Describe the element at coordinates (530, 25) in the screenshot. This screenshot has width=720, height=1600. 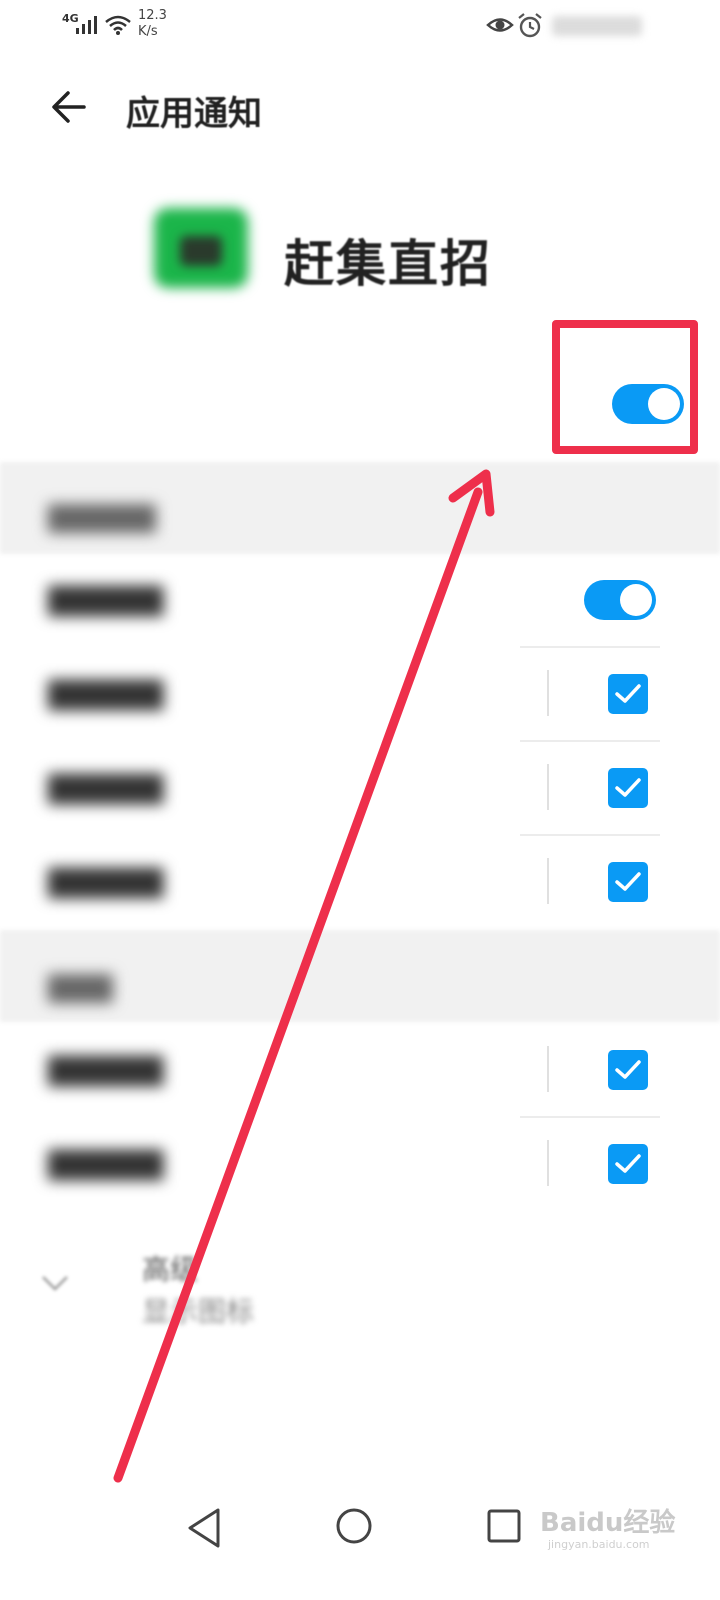
I see `alarm-icon` at that location.